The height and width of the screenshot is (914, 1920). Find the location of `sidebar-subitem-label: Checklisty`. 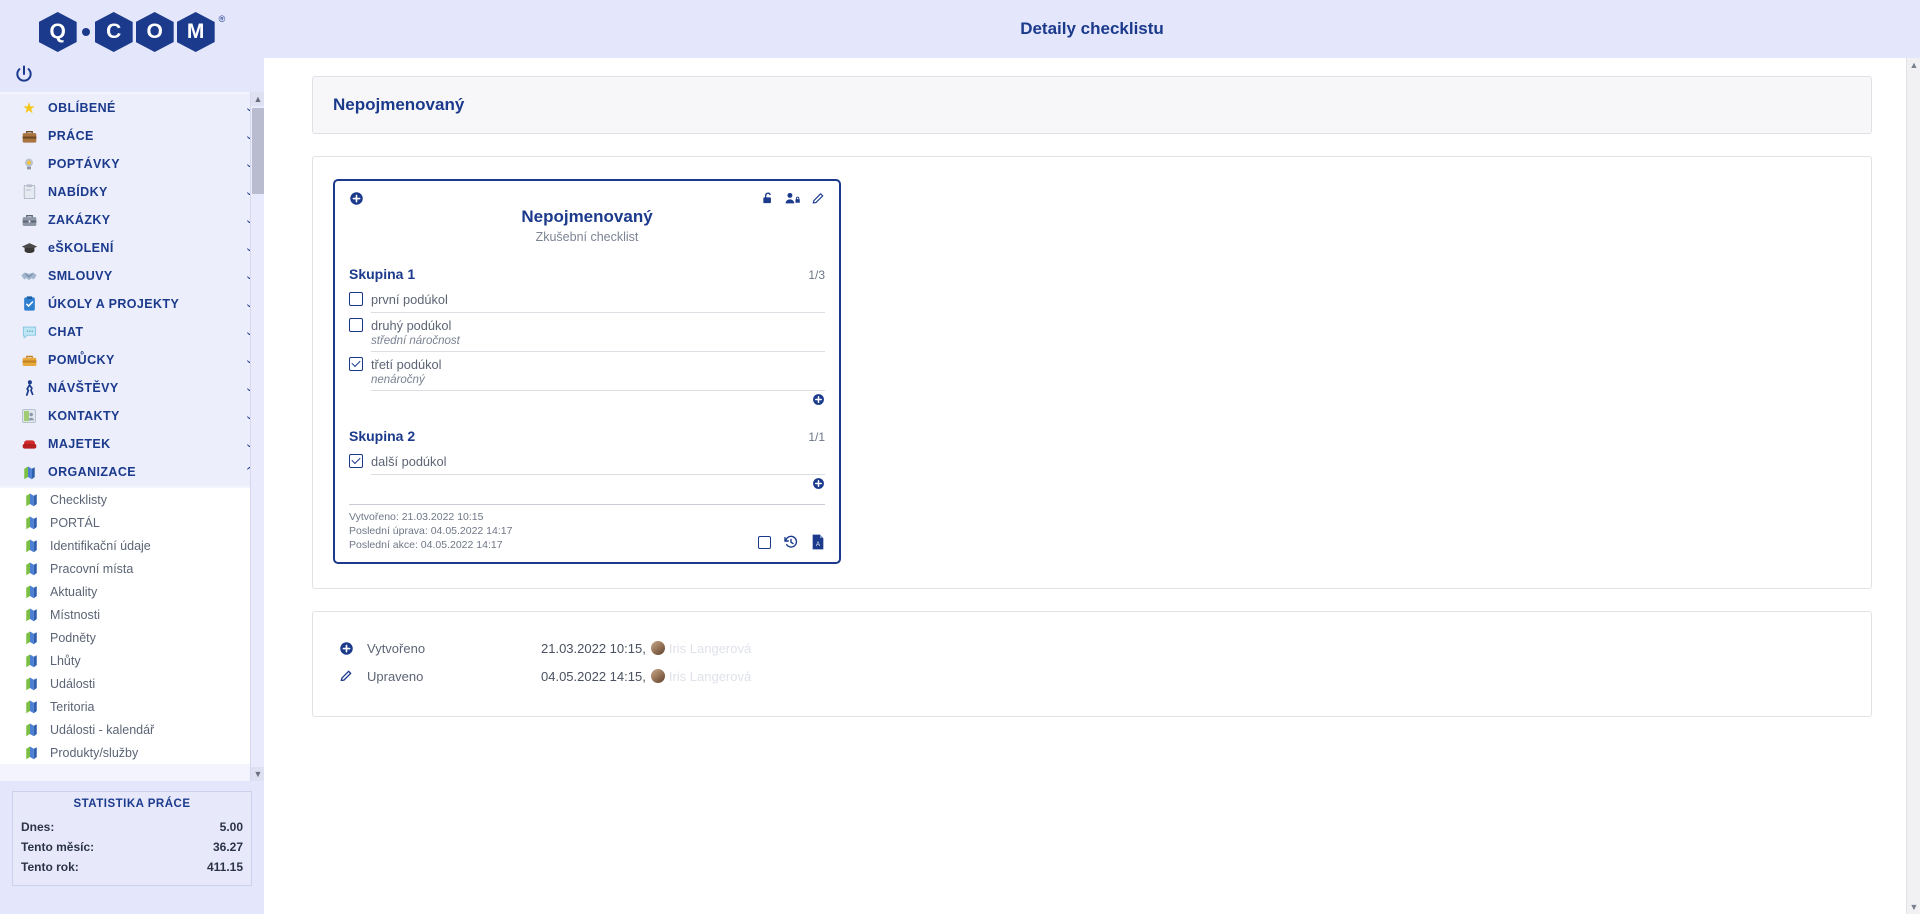

sidebar-subitem-label: Checklisty is located at coordinates (78, 499).